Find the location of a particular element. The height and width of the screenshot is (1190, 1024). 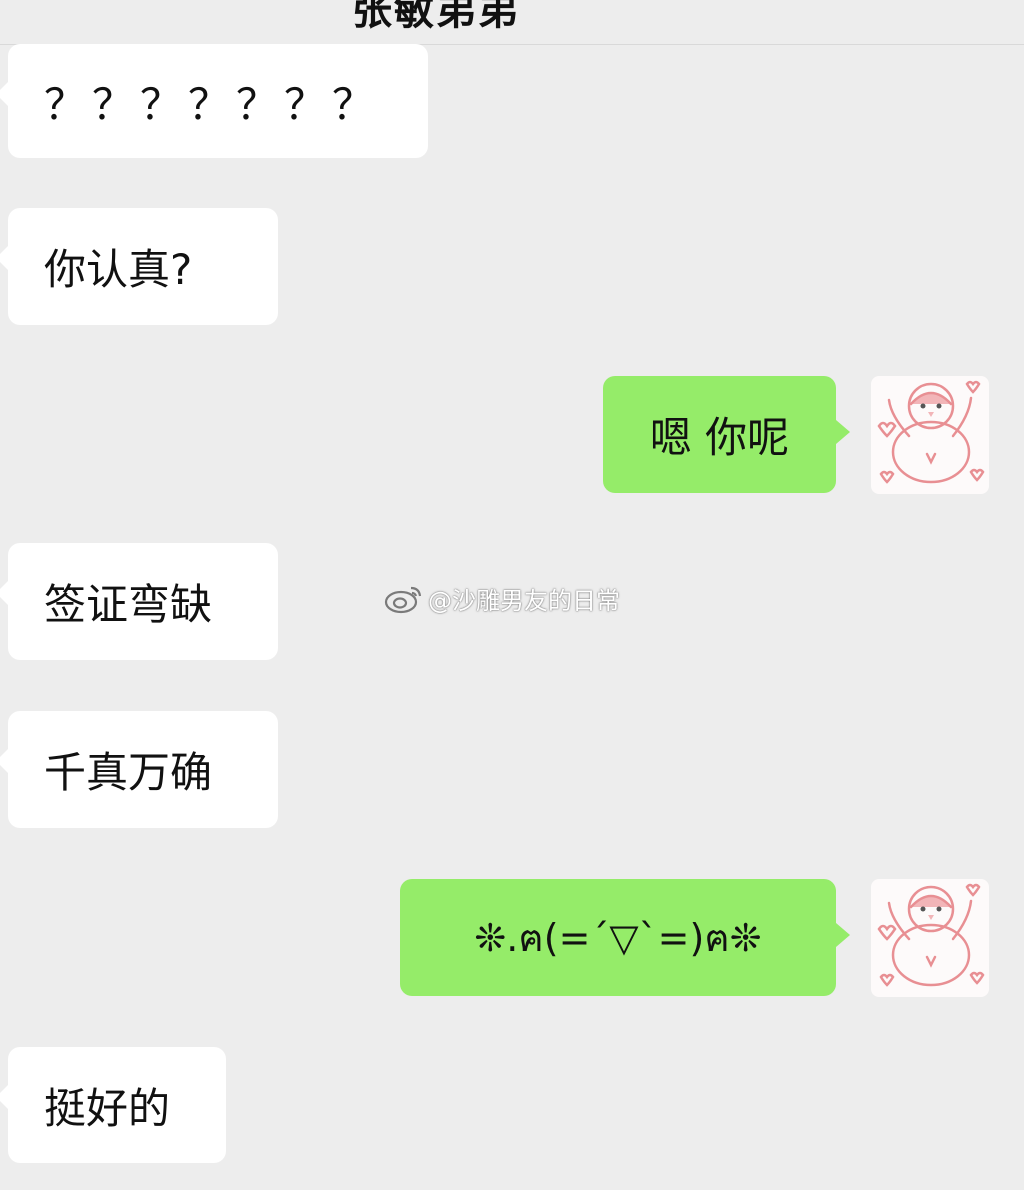

incoming-message-bubble: 你认真? is located at coordinates (139, 266).